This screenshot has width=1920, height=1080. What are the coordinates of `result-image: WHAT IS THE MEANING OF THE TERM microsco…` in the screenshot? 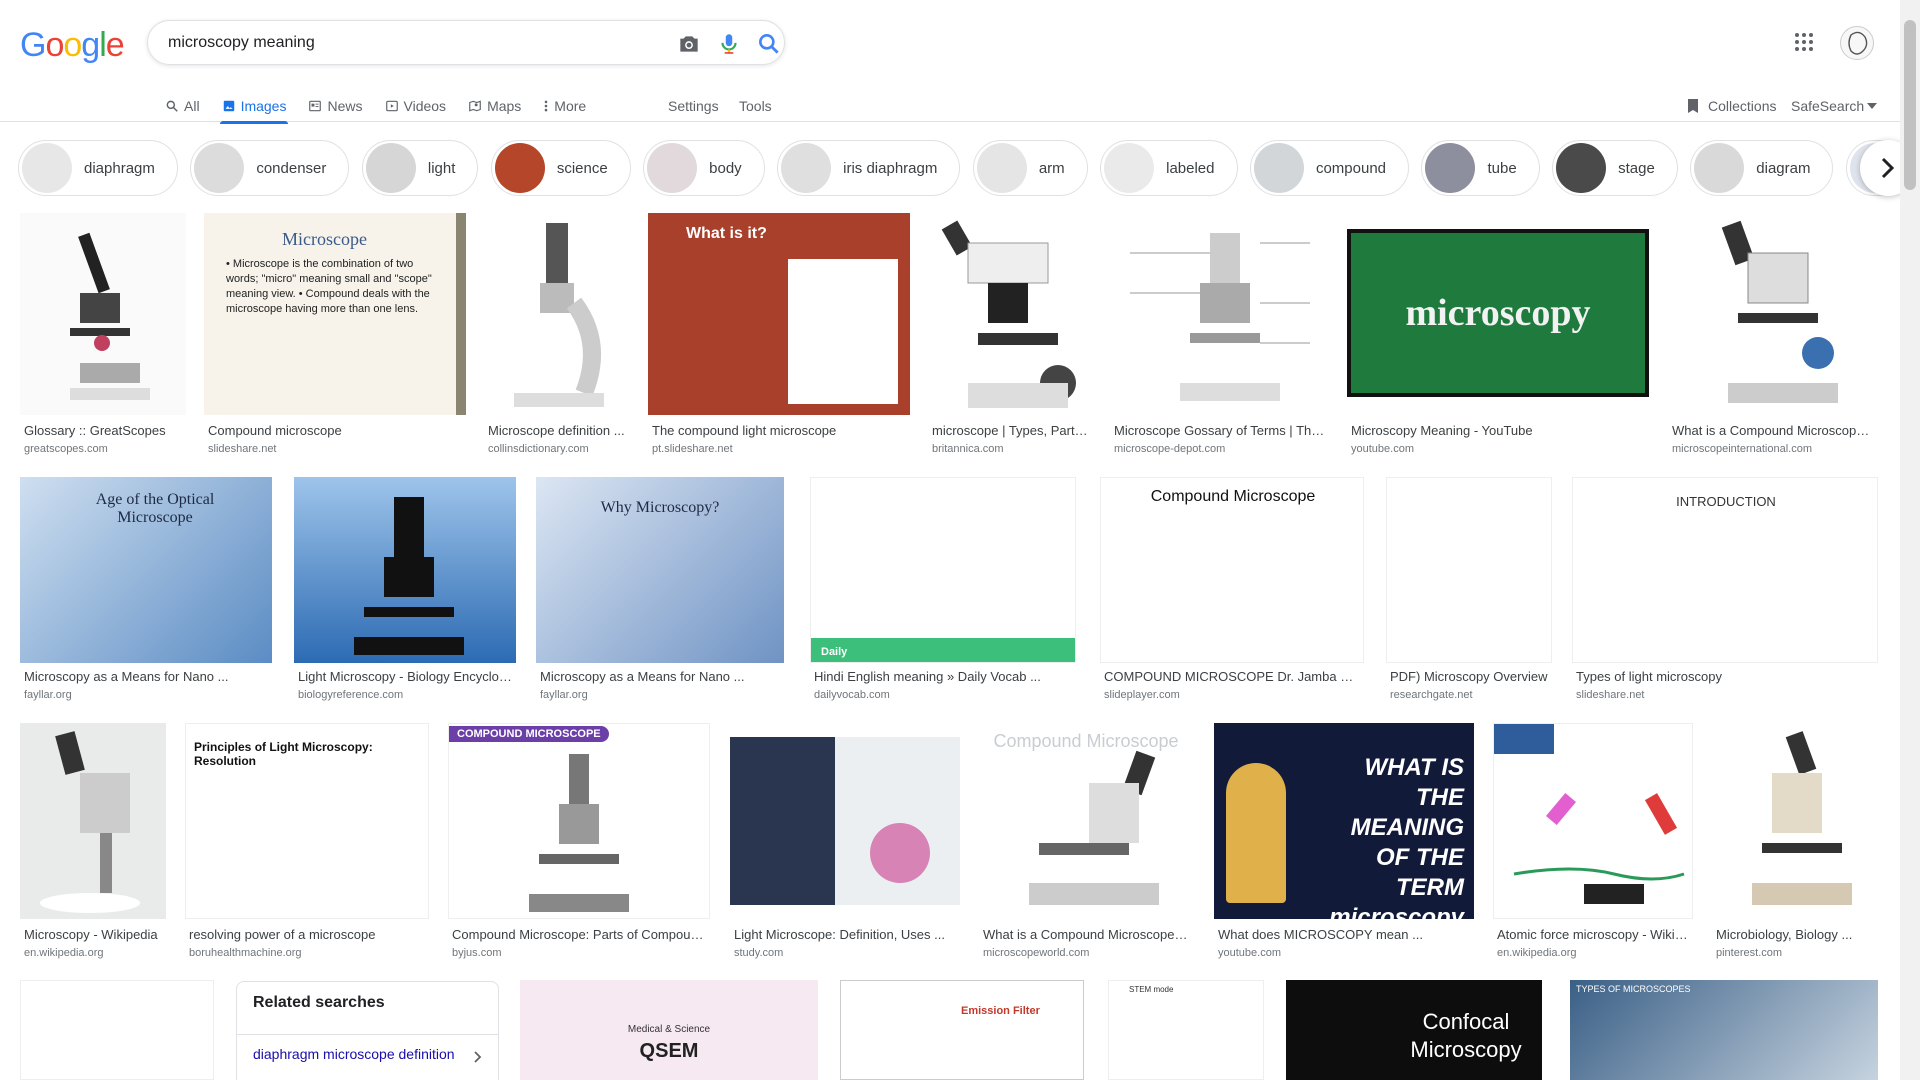 It's located at (1344, 821).